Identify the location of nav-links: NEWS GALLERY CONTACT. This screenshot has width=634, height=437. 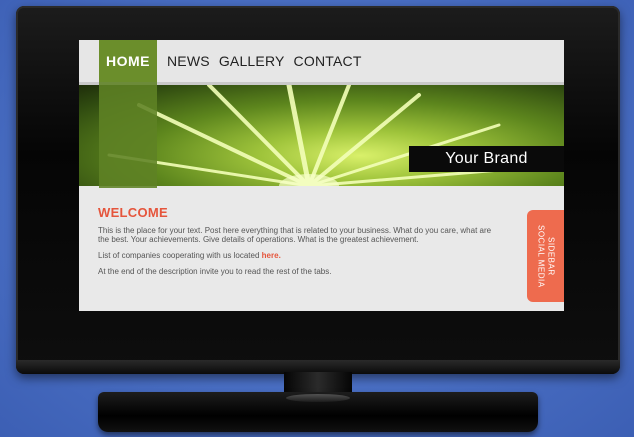
(264, 61).